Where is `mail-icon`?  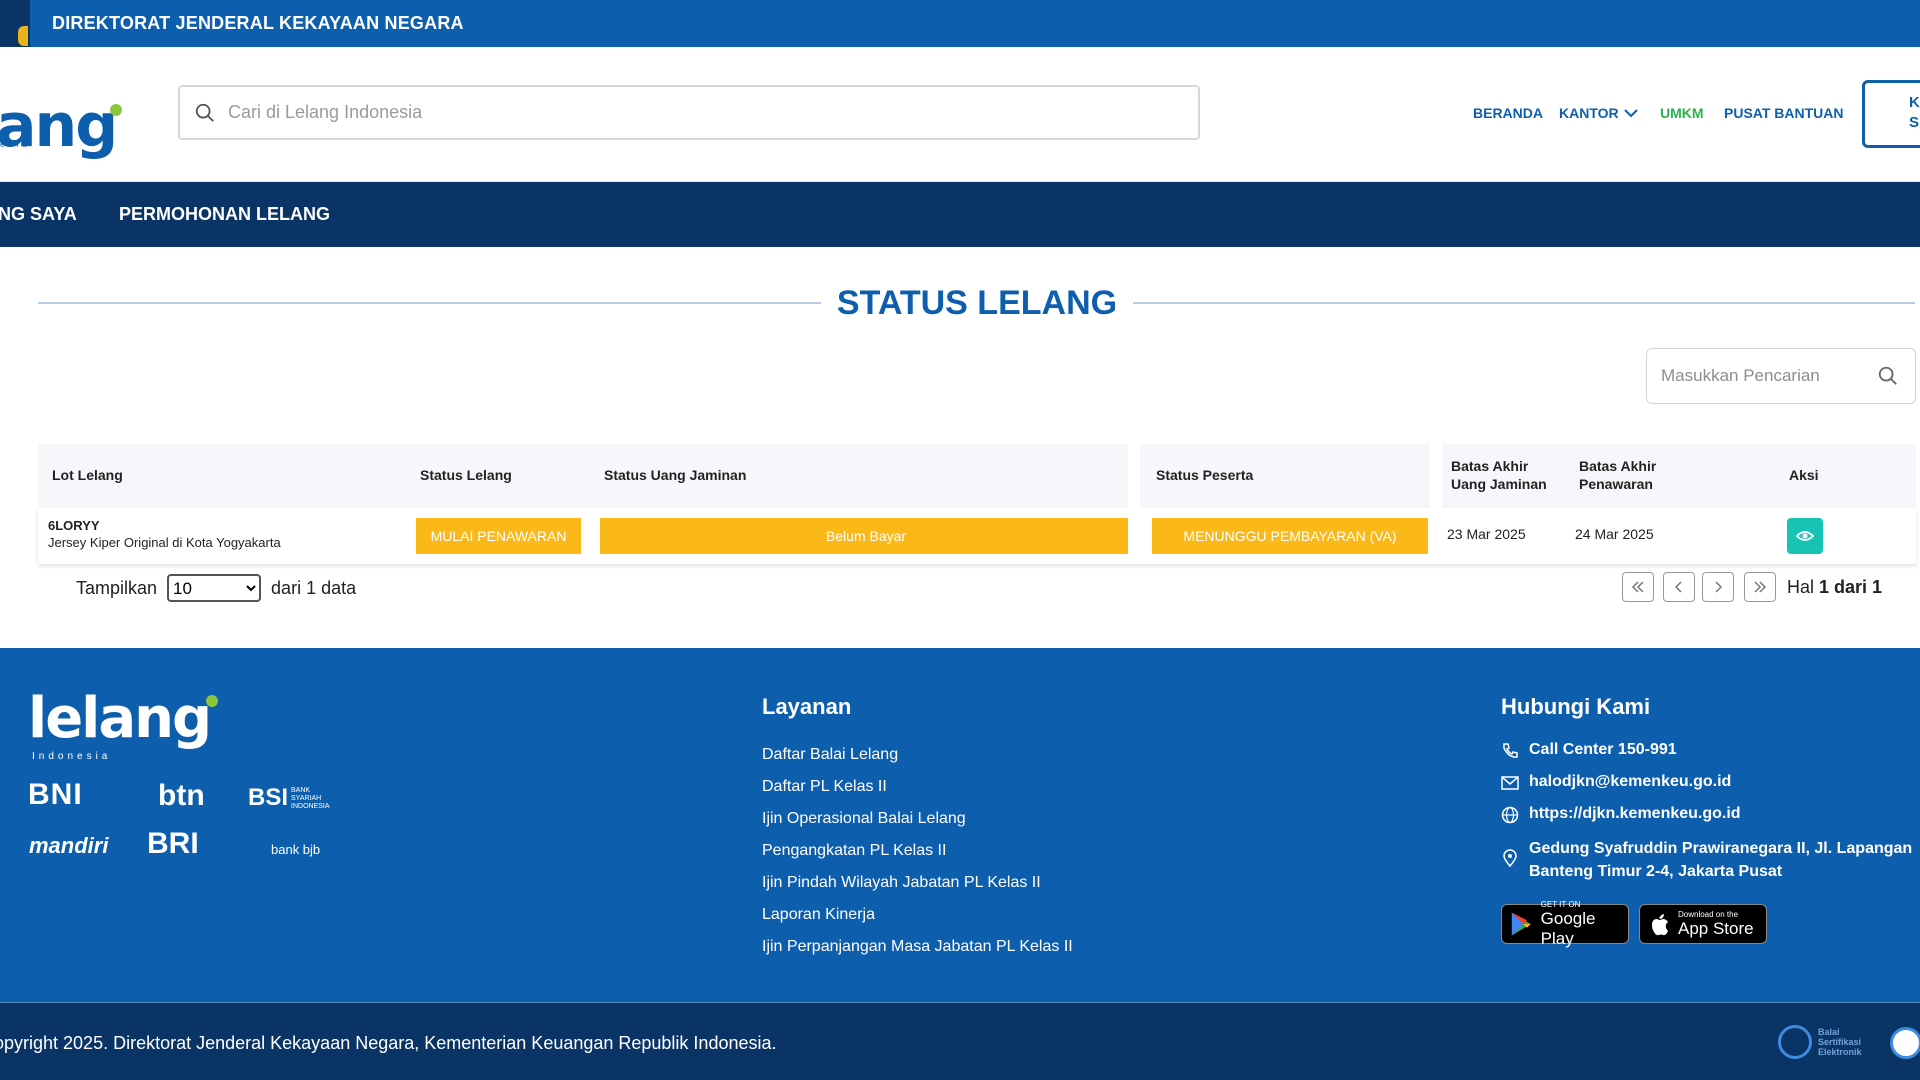 mail-icon is located at coordinates (1510, 783).